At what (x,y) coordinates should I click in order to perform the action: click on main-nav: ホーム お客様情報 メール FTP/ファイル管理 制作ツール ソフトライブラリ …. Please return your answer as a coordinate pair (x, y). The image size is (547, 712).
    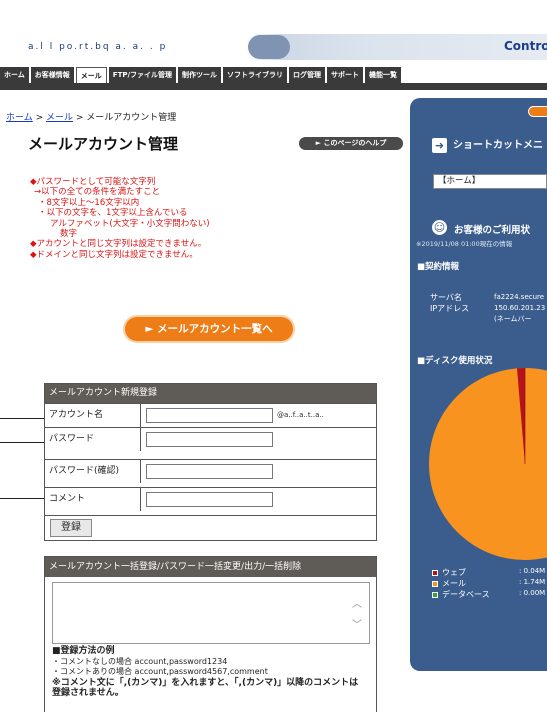
    Looking at the image, I should click on (273, 75).